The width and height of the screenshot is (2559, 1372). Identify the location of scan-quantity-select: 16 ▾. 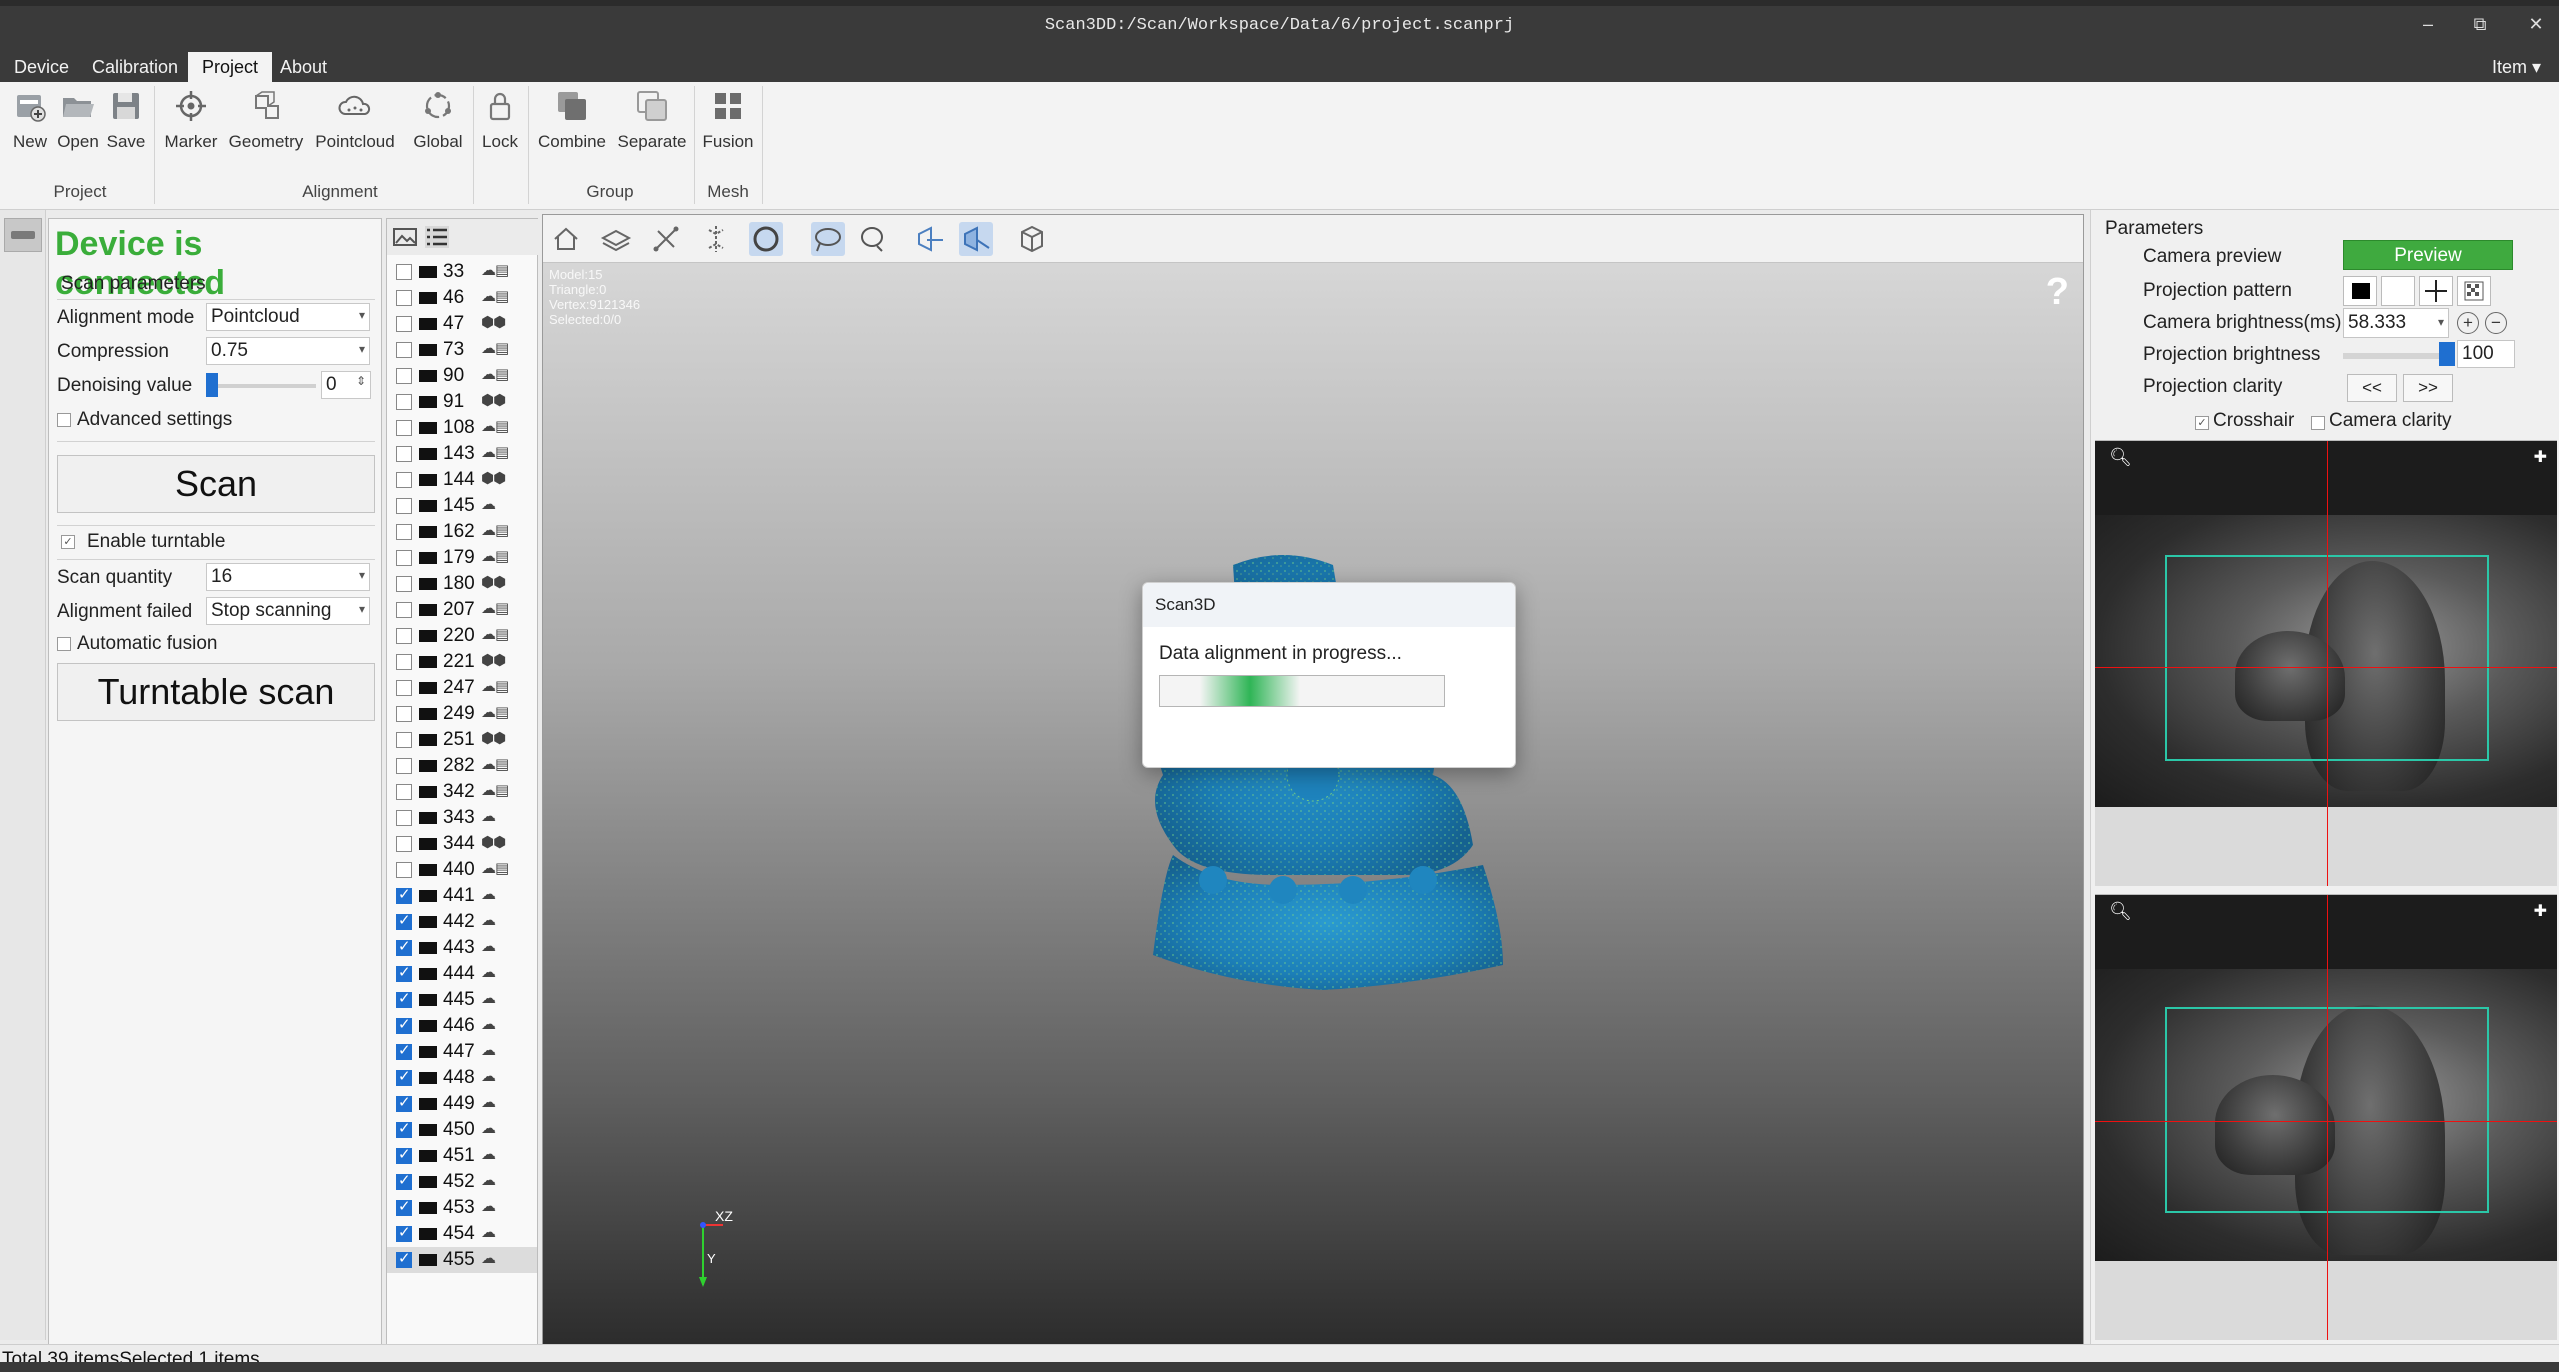
(288, 577).